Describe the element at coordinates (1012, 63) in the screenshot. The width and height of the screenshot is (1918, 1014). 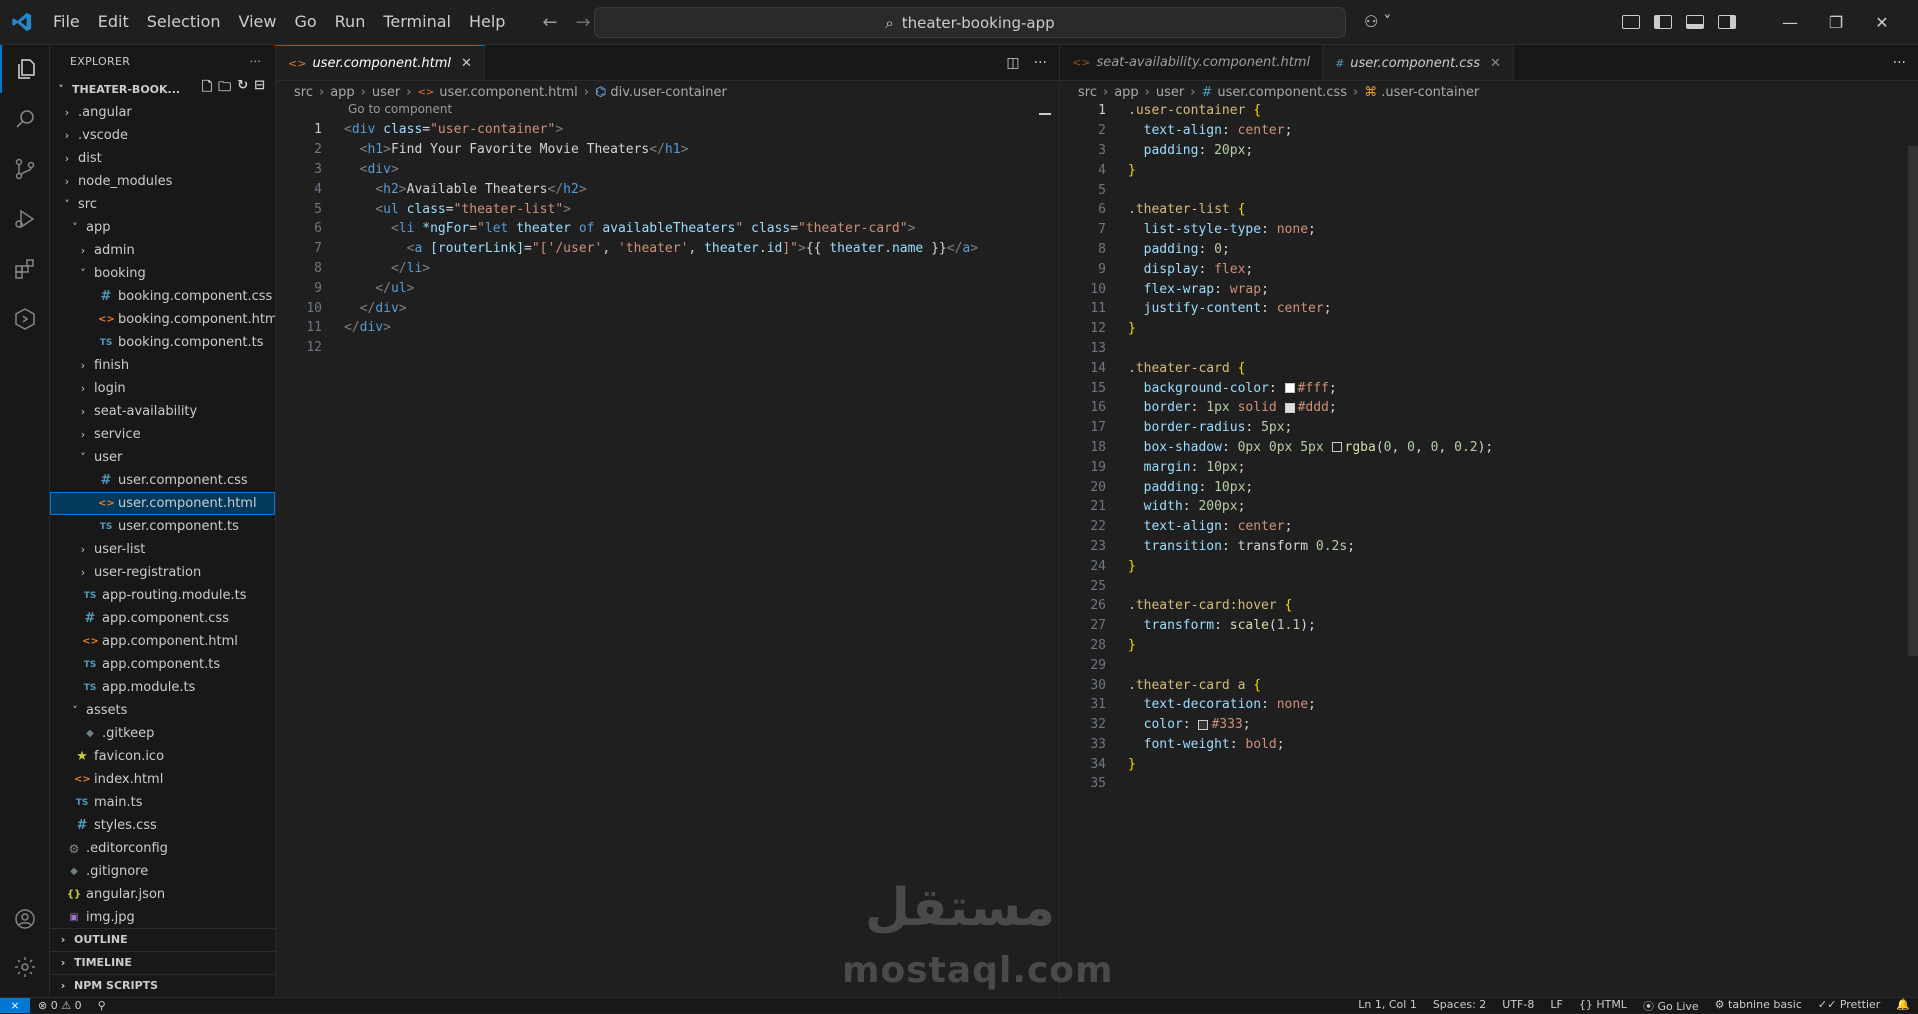
I see `split-editor-icon: ◫` at that location.